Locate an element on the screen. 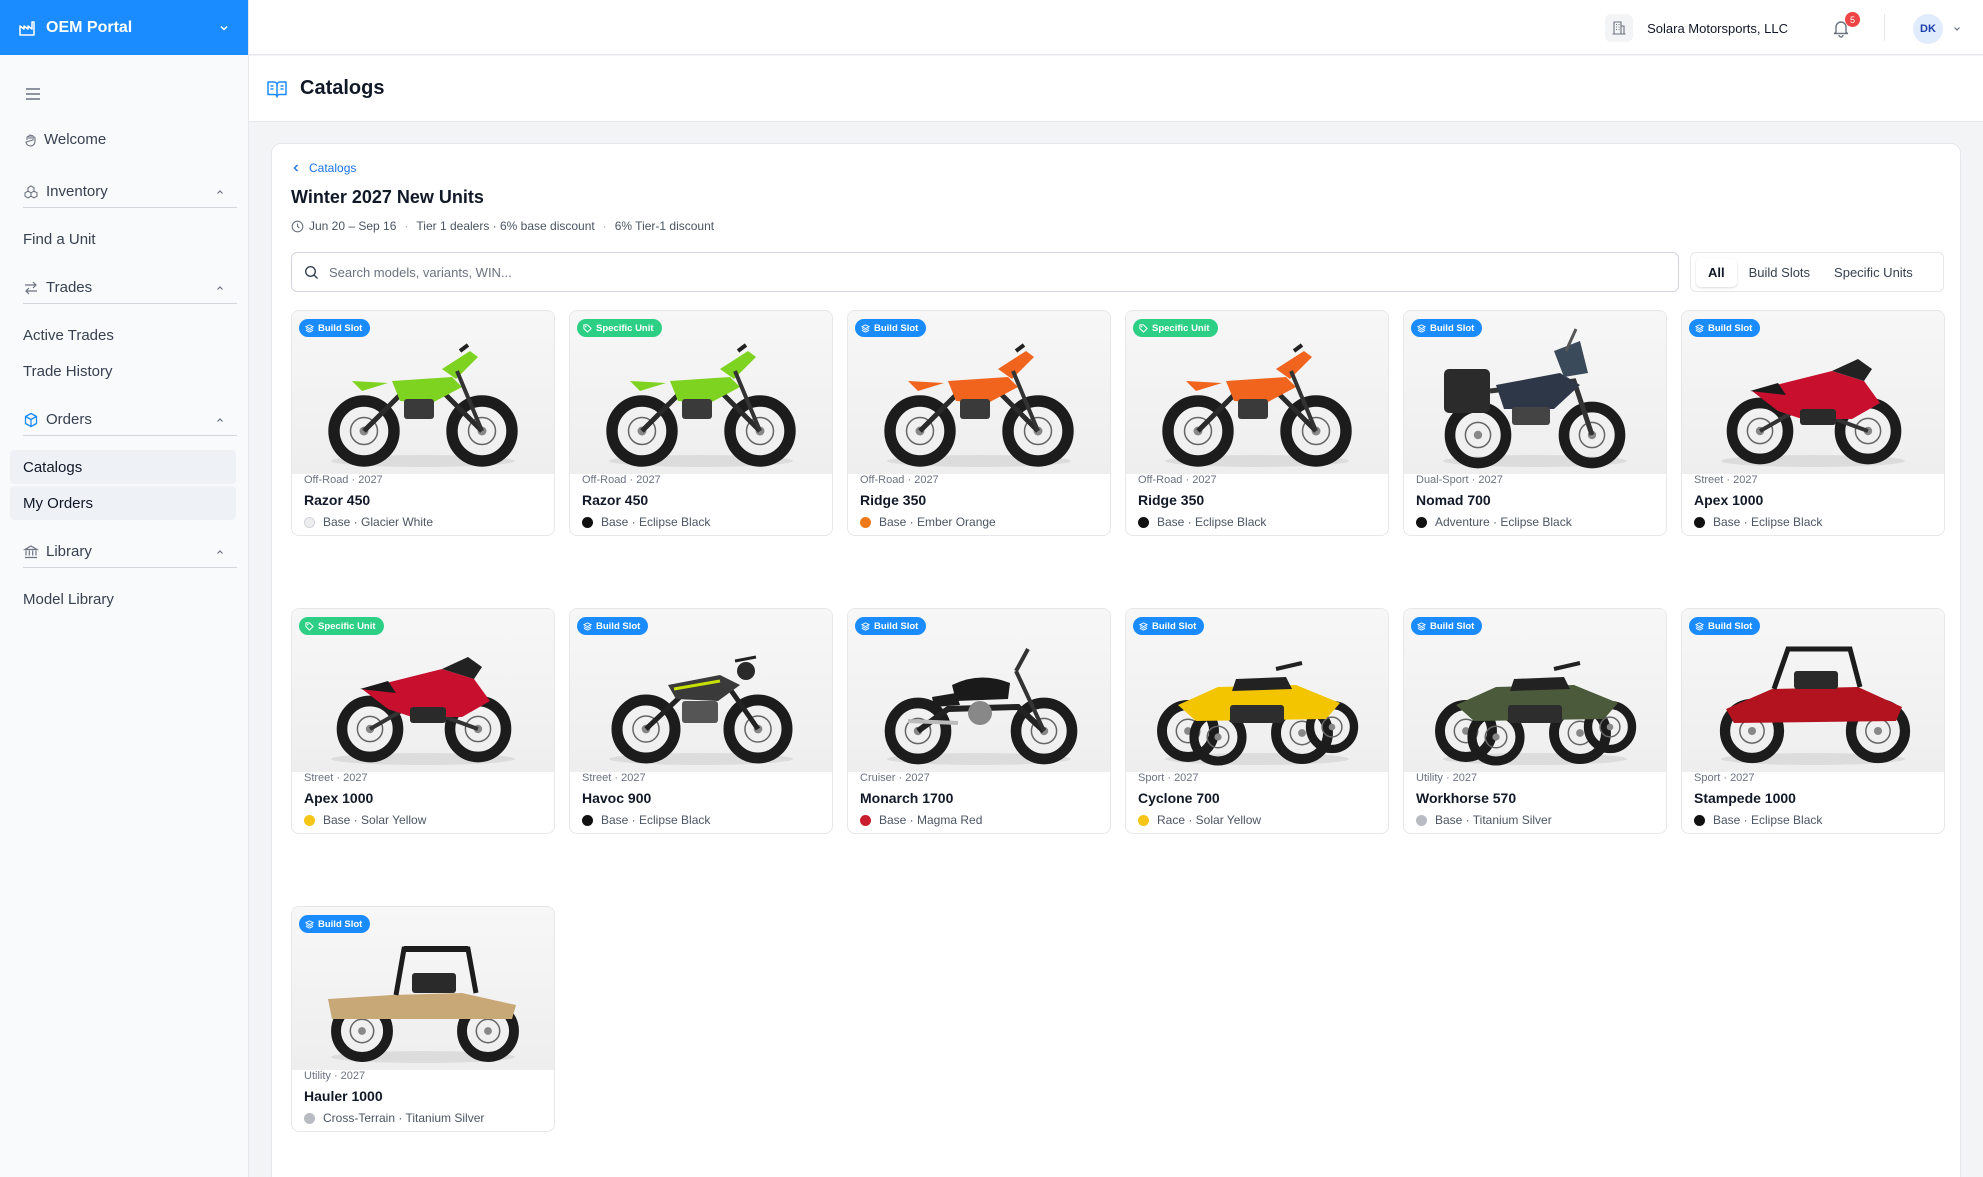 This screenshot has height=1177, width=1983. tag-icon is located at coordinates (1143, 328).